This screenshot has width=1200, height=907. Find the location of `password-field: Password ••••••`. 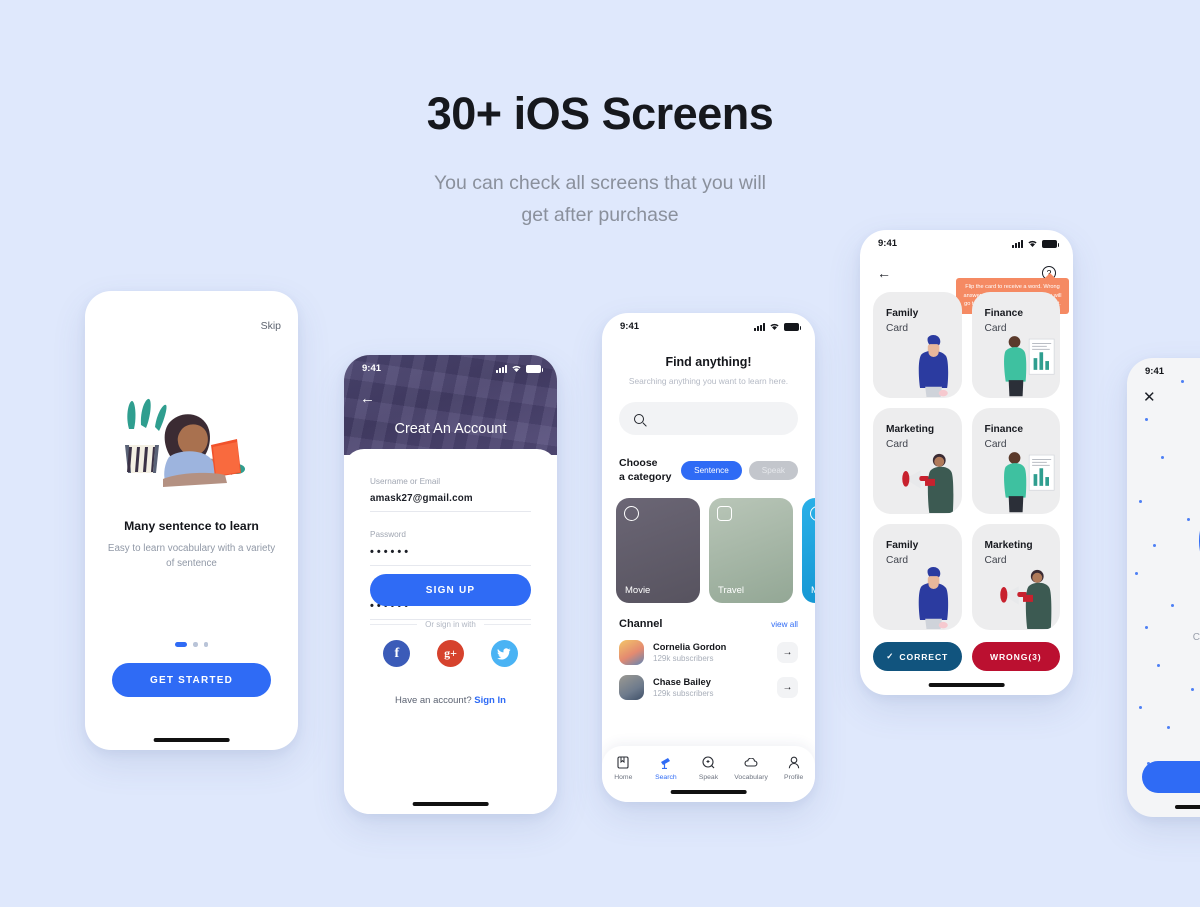

password-field: Password •••••• is located at coordinates (450, 548).